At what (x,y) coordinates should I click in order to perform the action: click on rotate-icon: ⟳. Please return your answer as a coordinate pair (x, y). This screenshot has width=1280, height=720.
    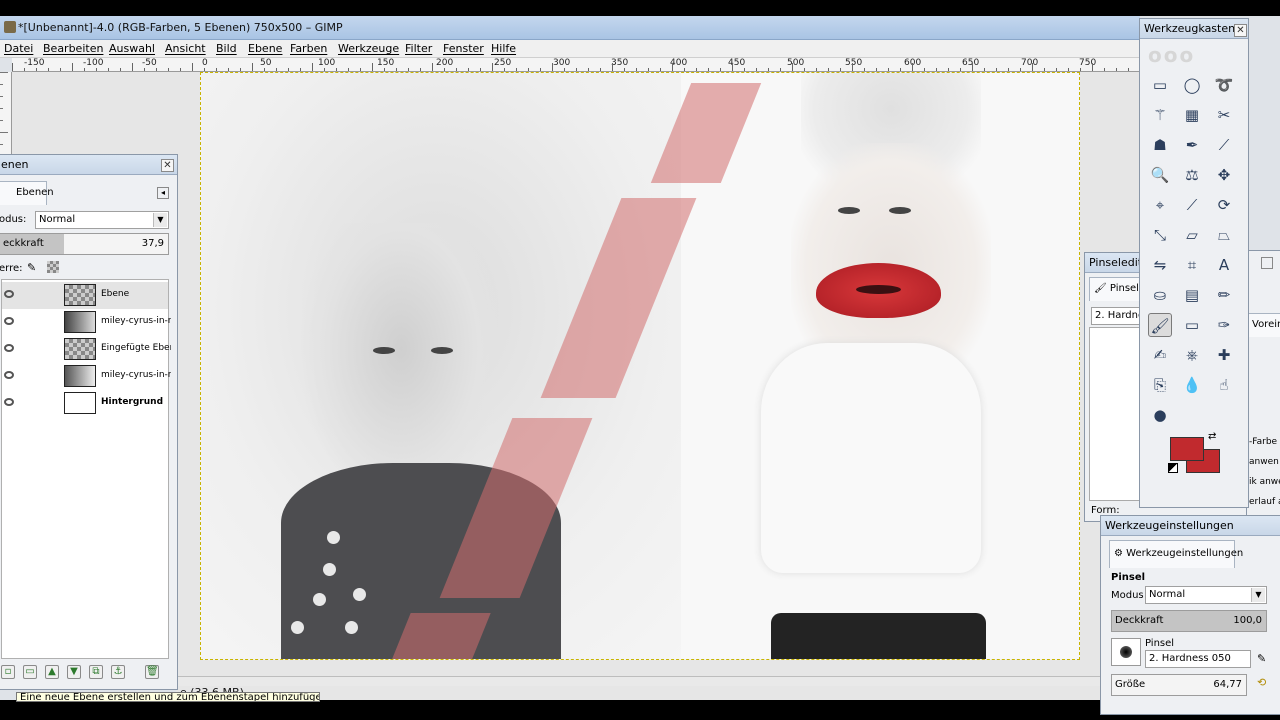
    Looking at the image, I should click on (1224, 205).